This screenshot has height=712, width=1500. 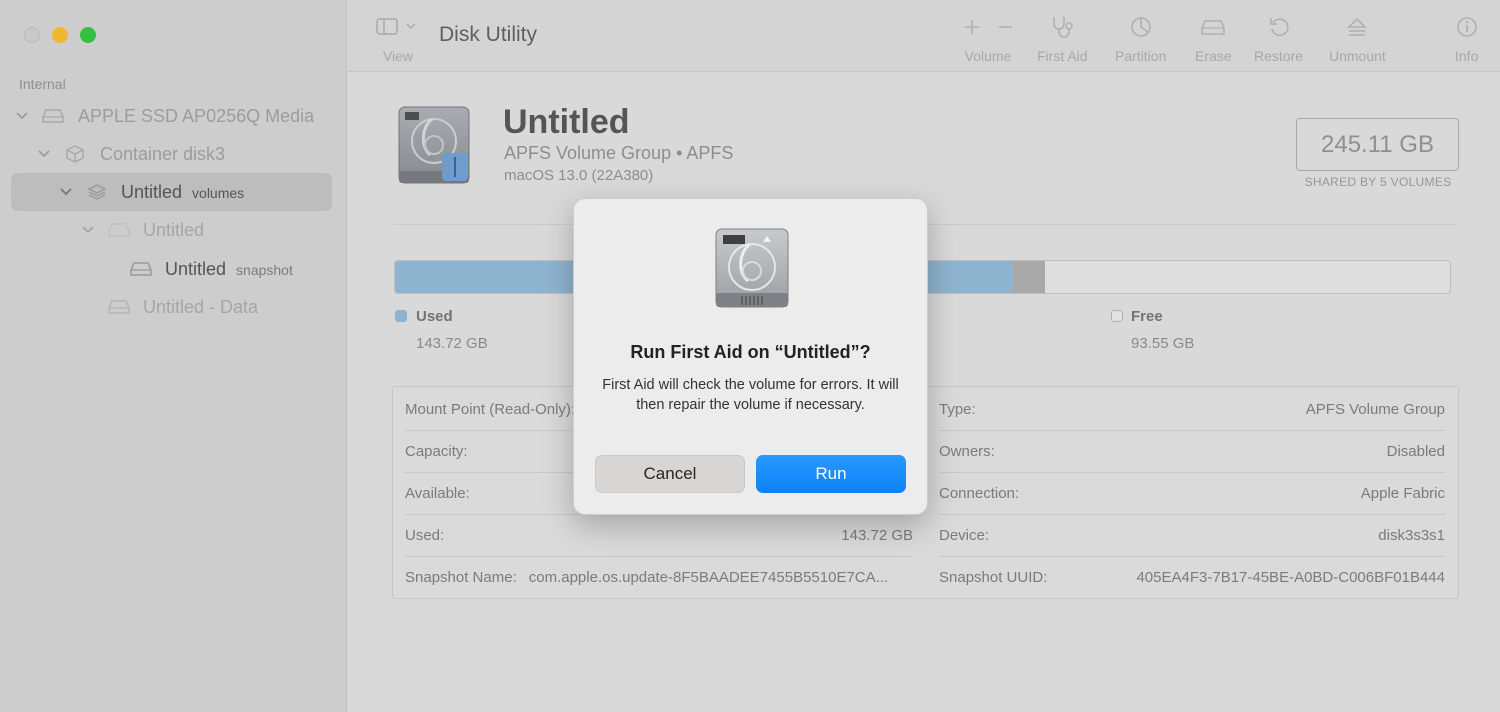 I want to click on info-icon, so click(x=1467, y=27).